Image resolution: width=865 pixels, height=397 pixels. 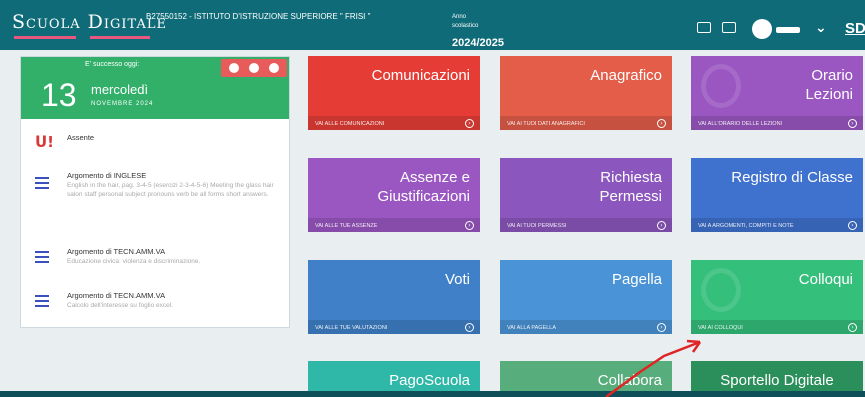 I want to click on tile-voti: Voti VAI ALLE TUE VALUTAZIONI ›, so click(x=394, y=297).